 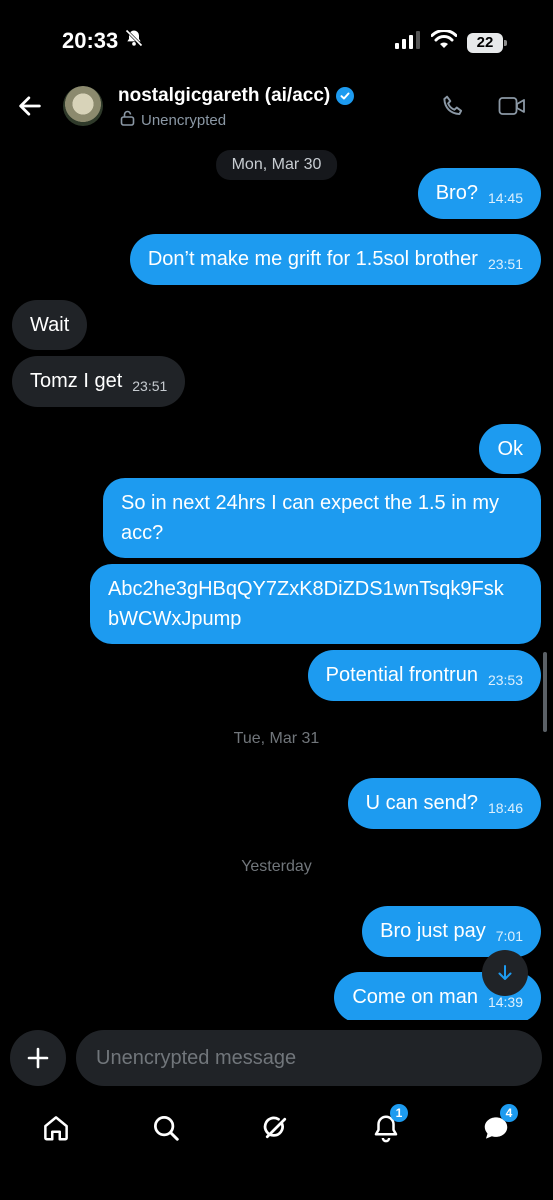 What do you see at coordinates (276, 738) in the screenshot?
I see `date-separator: Tue, Mar 31` at bounding box center [276, 738].